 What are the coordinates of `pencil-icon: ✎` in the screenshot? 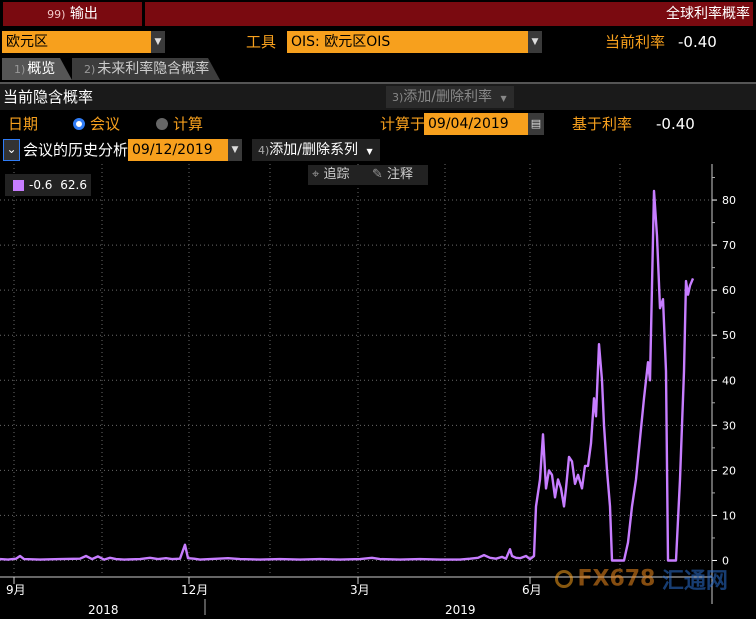 It's located at (377, 174).